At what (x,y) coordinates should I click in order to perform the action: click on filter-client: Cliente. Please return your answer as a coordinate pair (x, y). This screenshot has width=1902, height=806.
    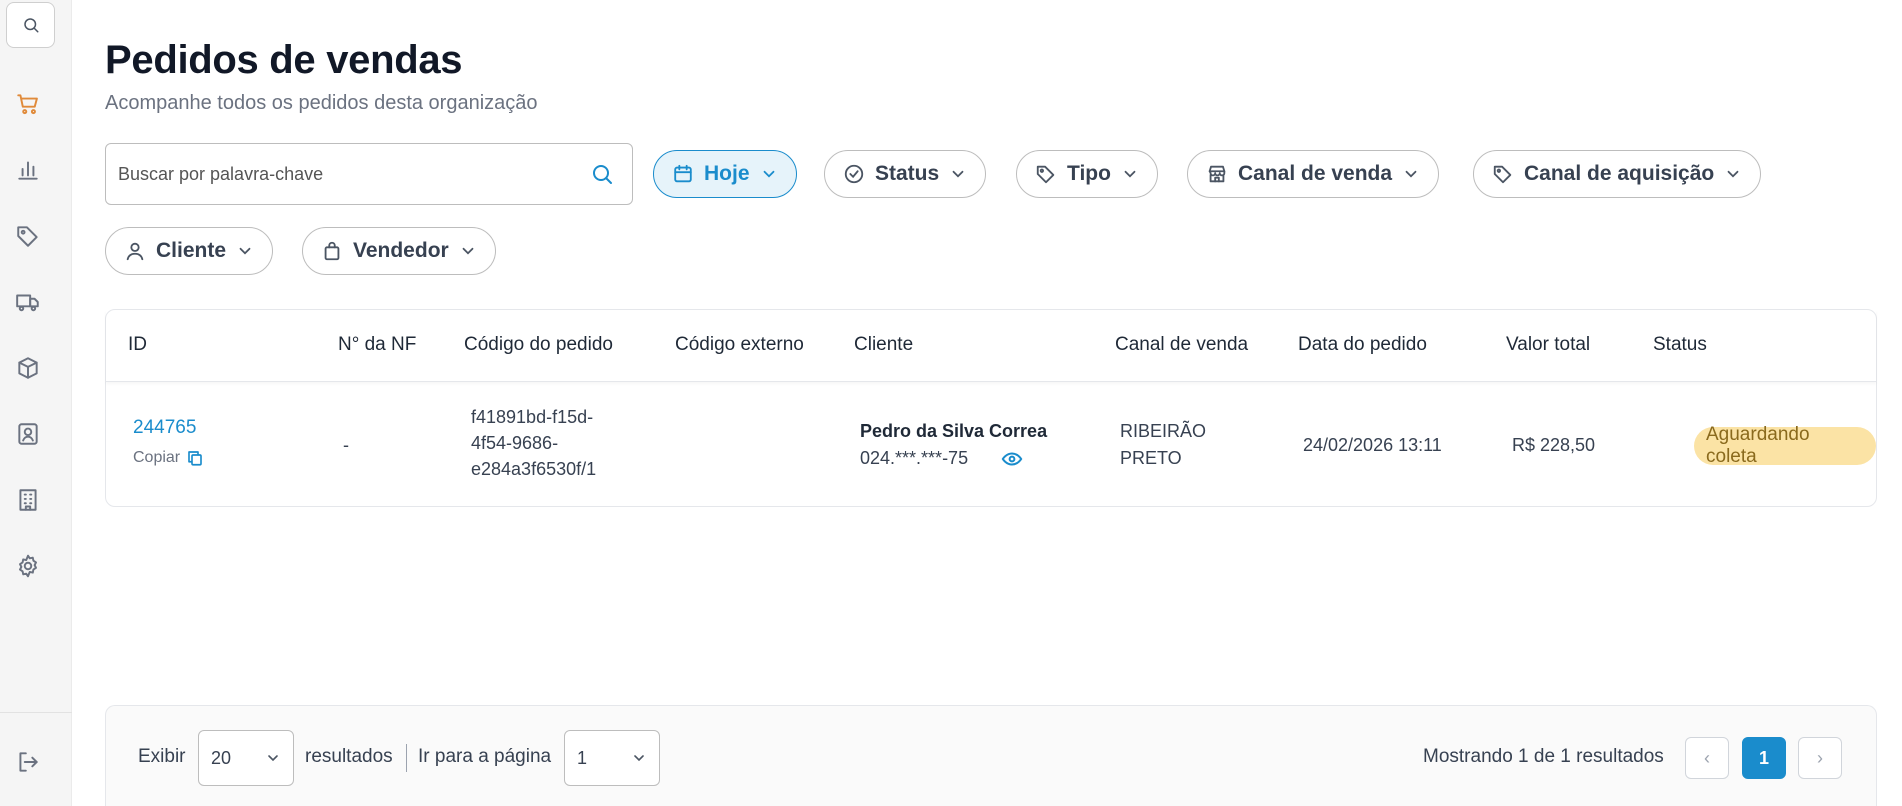
    Looking at the image, I should click on (189, 251).